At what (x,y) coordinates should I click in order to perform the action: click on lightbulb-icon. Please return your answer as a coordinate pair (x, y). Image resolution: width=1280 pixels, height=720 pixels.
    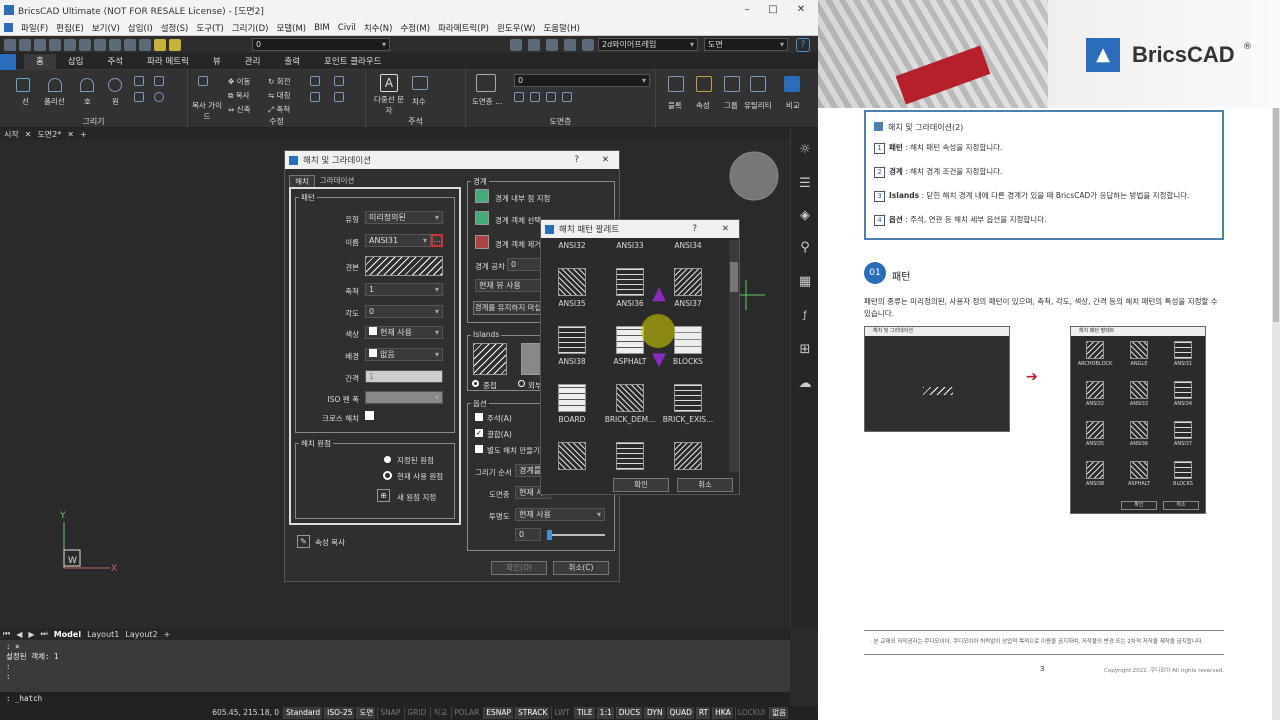
    Looking at the image, I should click on (160, 44).